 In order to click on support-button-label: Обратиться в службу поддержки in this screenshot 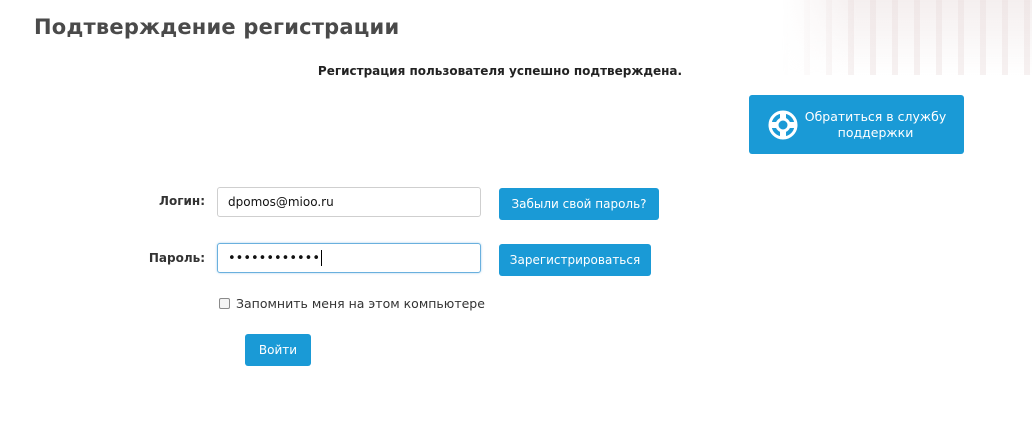, I will do `click(875, 124)`.